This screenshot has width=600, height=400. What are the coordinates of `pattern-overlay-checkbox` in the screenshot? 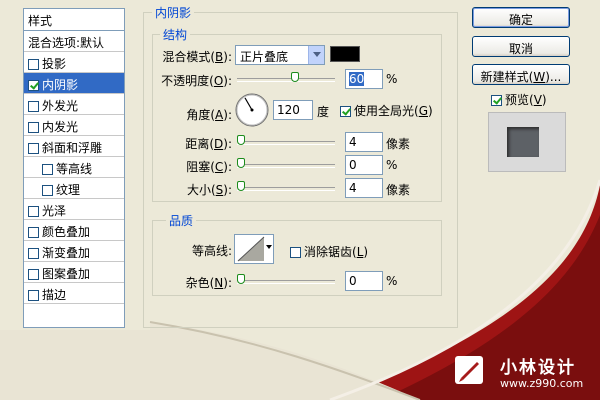 It's located at (33, 274).